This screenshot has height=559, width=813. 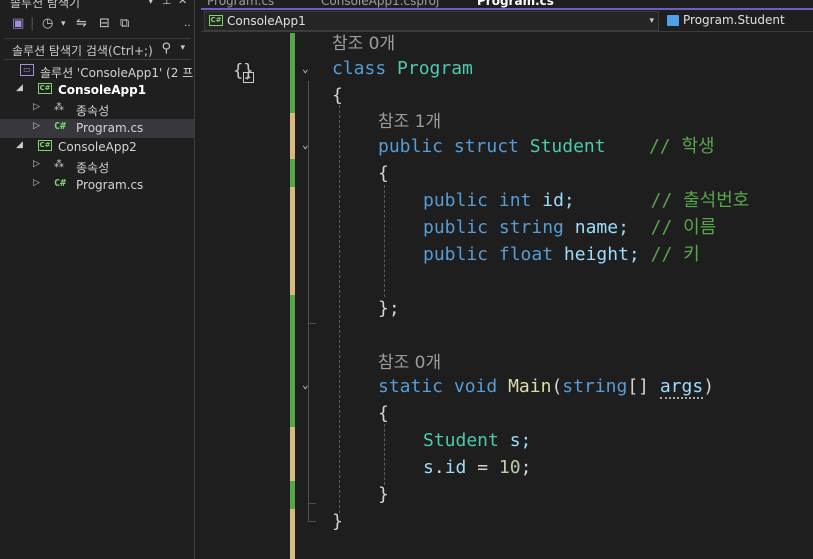 I want to click on tree-item-label: ConsoleApp2, so click(x=97, y=147).